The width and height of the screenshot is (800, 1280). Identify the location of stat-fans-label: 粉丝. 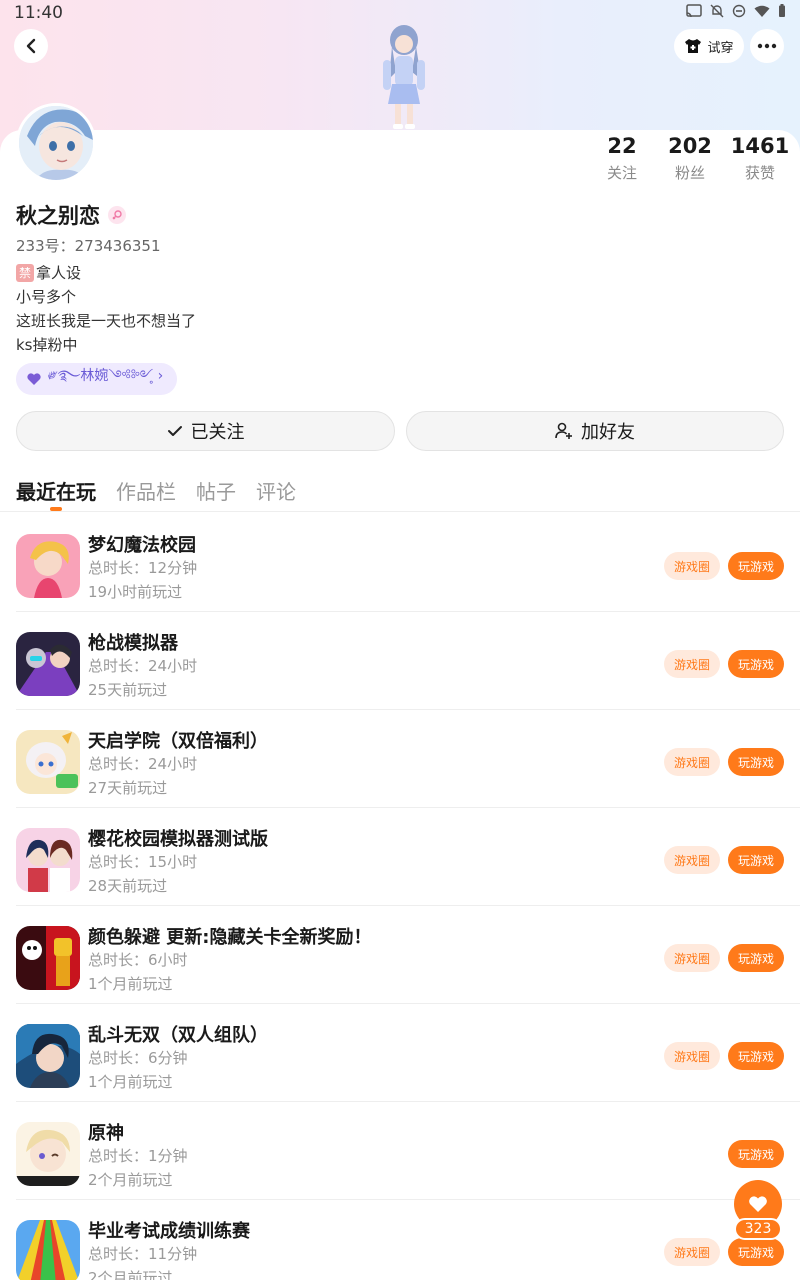
(689, 173).